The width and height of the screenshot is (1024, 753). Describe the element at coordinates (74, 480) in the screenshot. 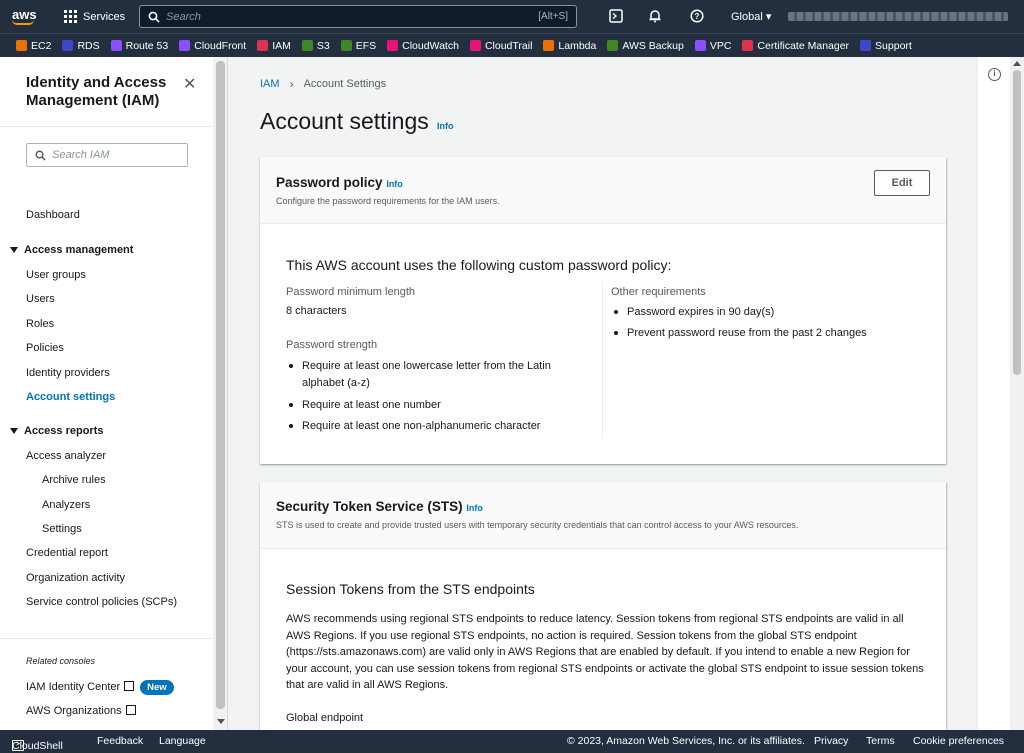

I see `sidebar-item-archive-rules: Archive rules` at that location.